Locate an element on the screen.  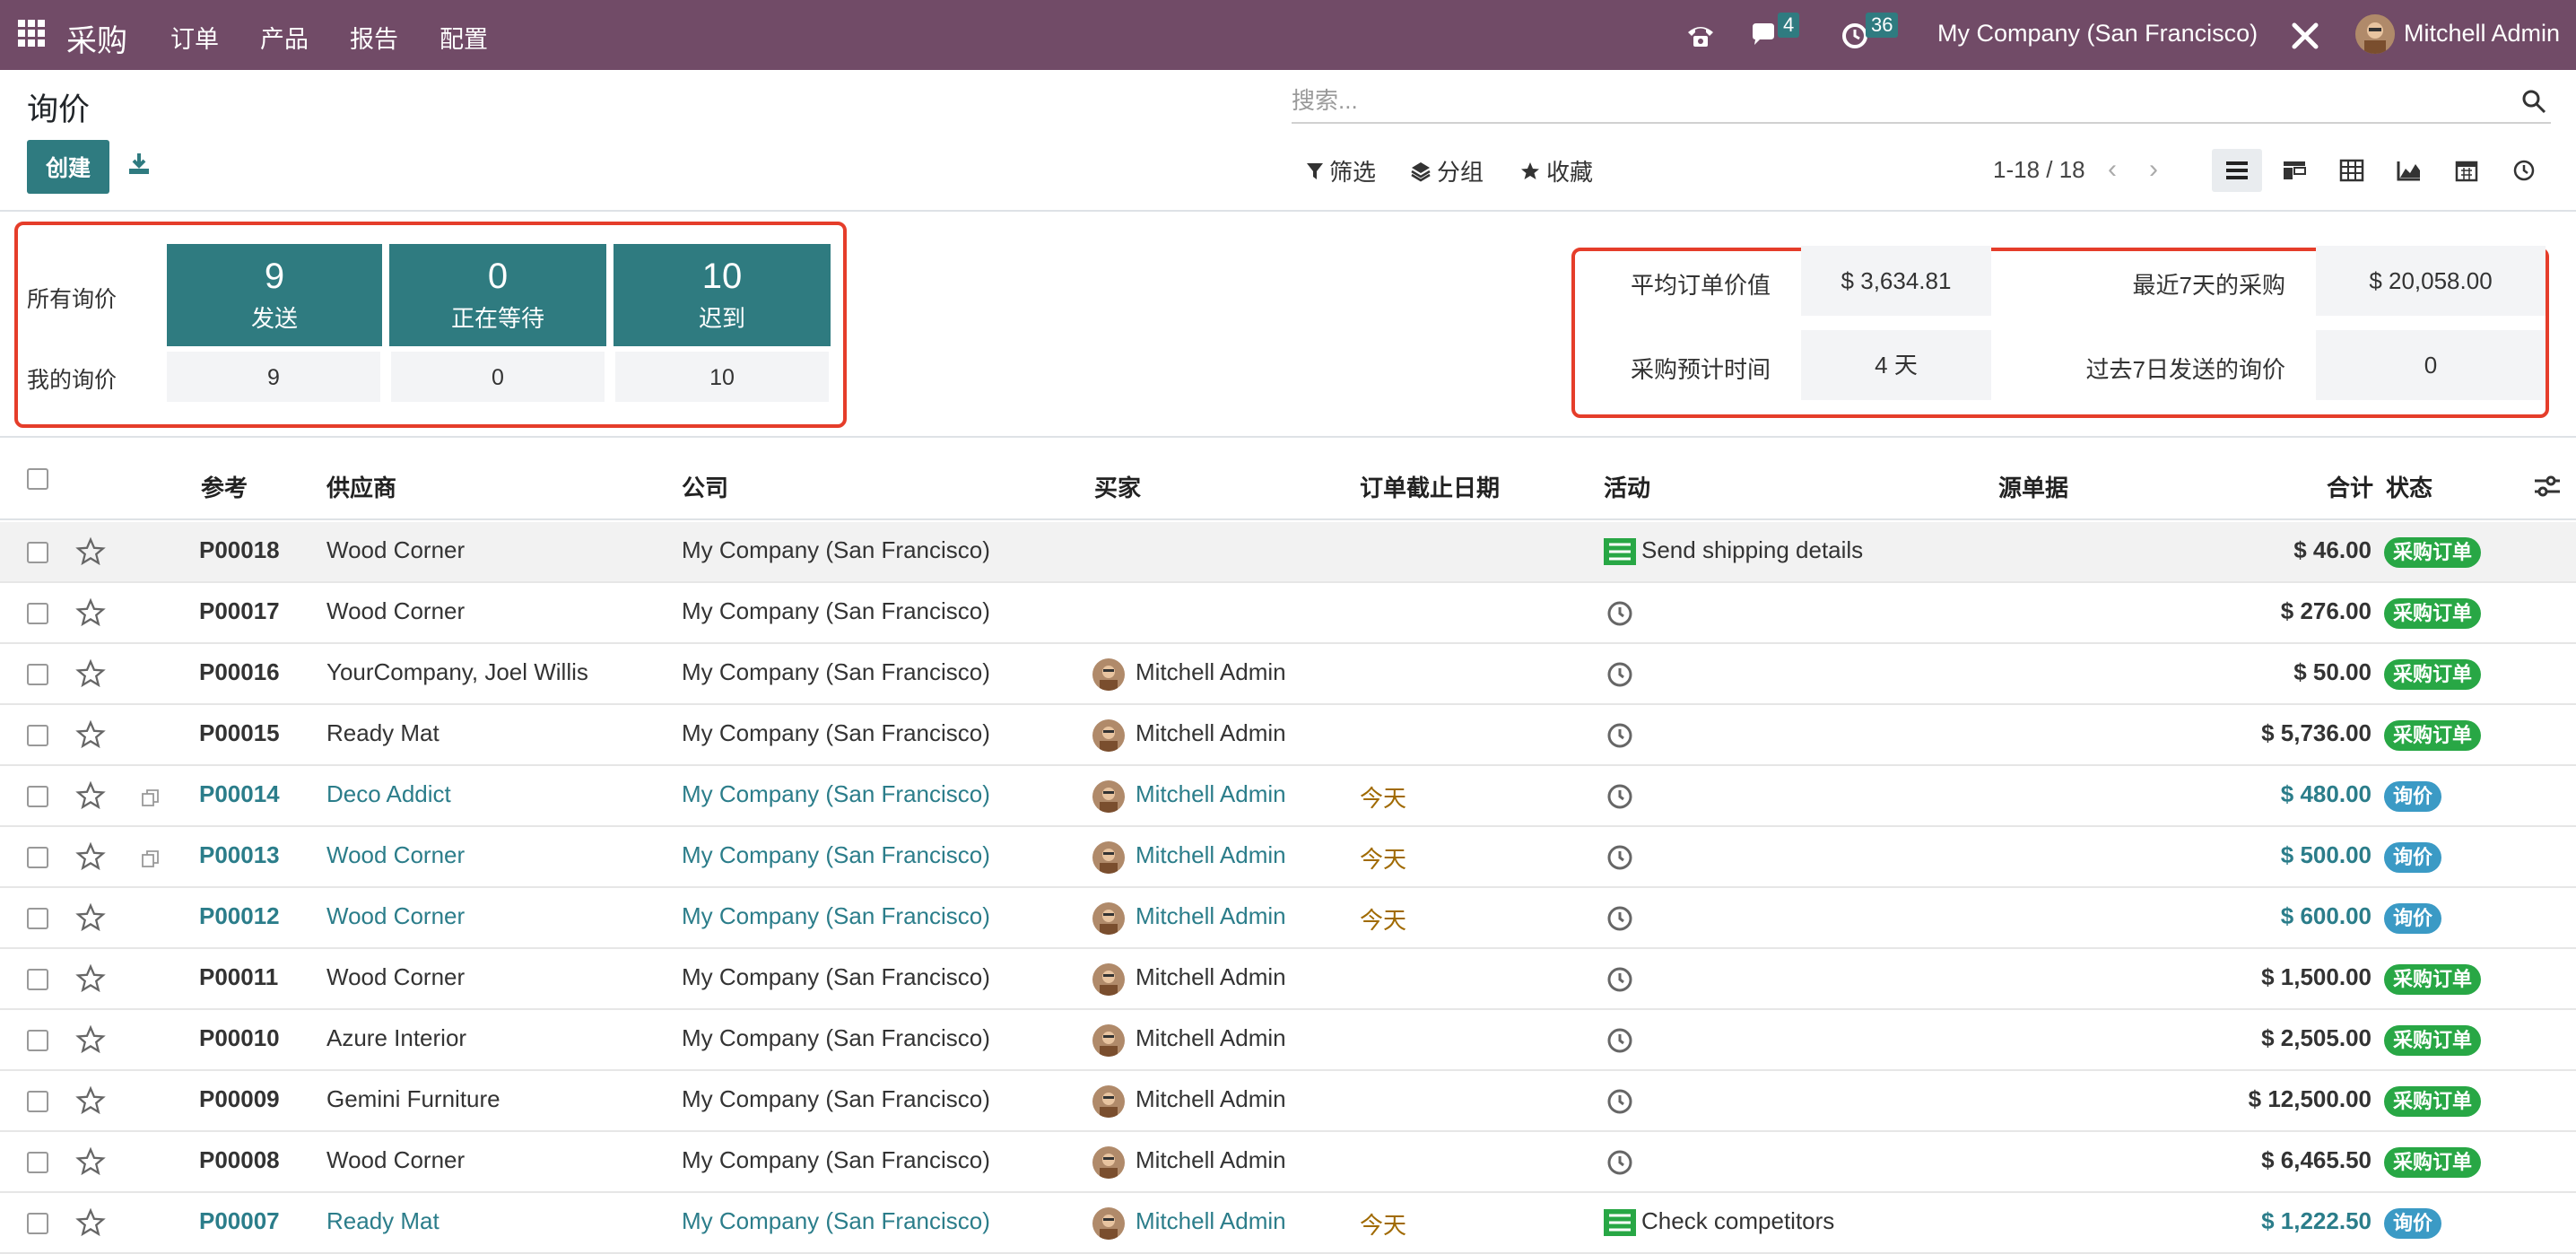
row-activity: Send shipping details is located at coordinates (1752, 550).